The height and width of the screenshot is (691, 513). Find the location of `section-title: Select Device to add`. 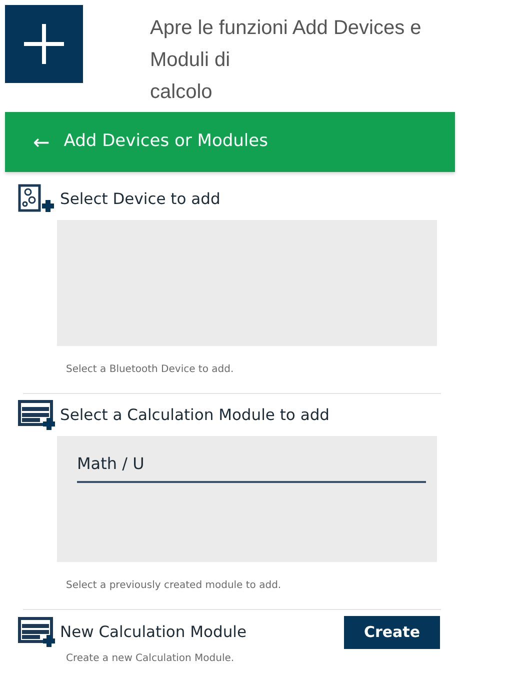

section-title: Select Device to add is located at coordinates (140, 199).